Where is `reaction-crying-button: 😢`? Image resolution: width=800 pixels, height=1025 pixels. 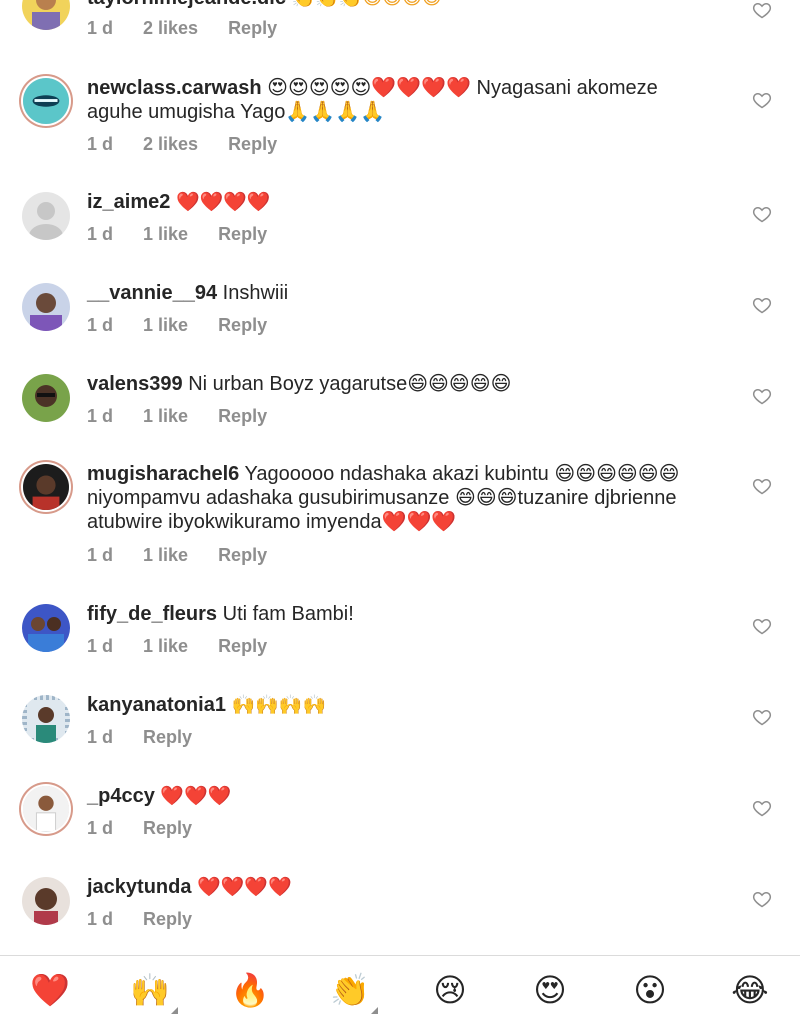 reaction-crying-button: 😢 is located at coordinates (450, 990).